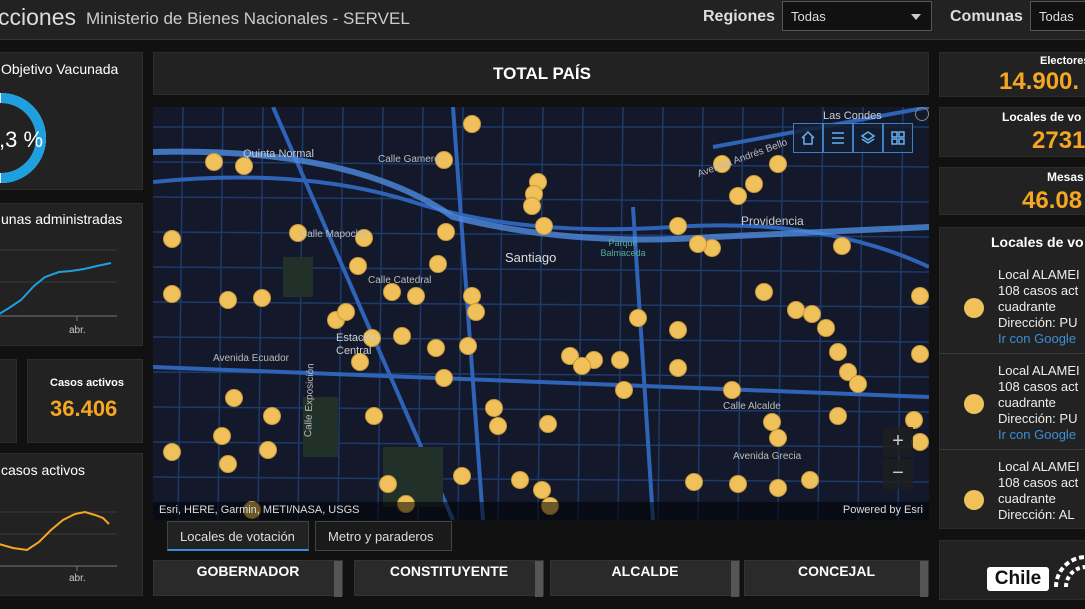 This screenshot has height=609, width=1085. What do you see at coordinates (883, 510) in the screenshot?
I see `powered-by-esri: Powered by Esri` at bounding box center [883, 510].